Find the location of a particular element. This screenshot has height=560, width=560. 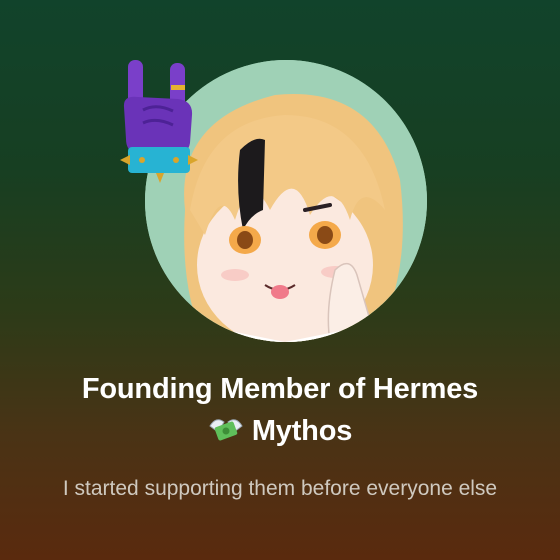

money-with-wings-icon is located at coordinates (226, 430).